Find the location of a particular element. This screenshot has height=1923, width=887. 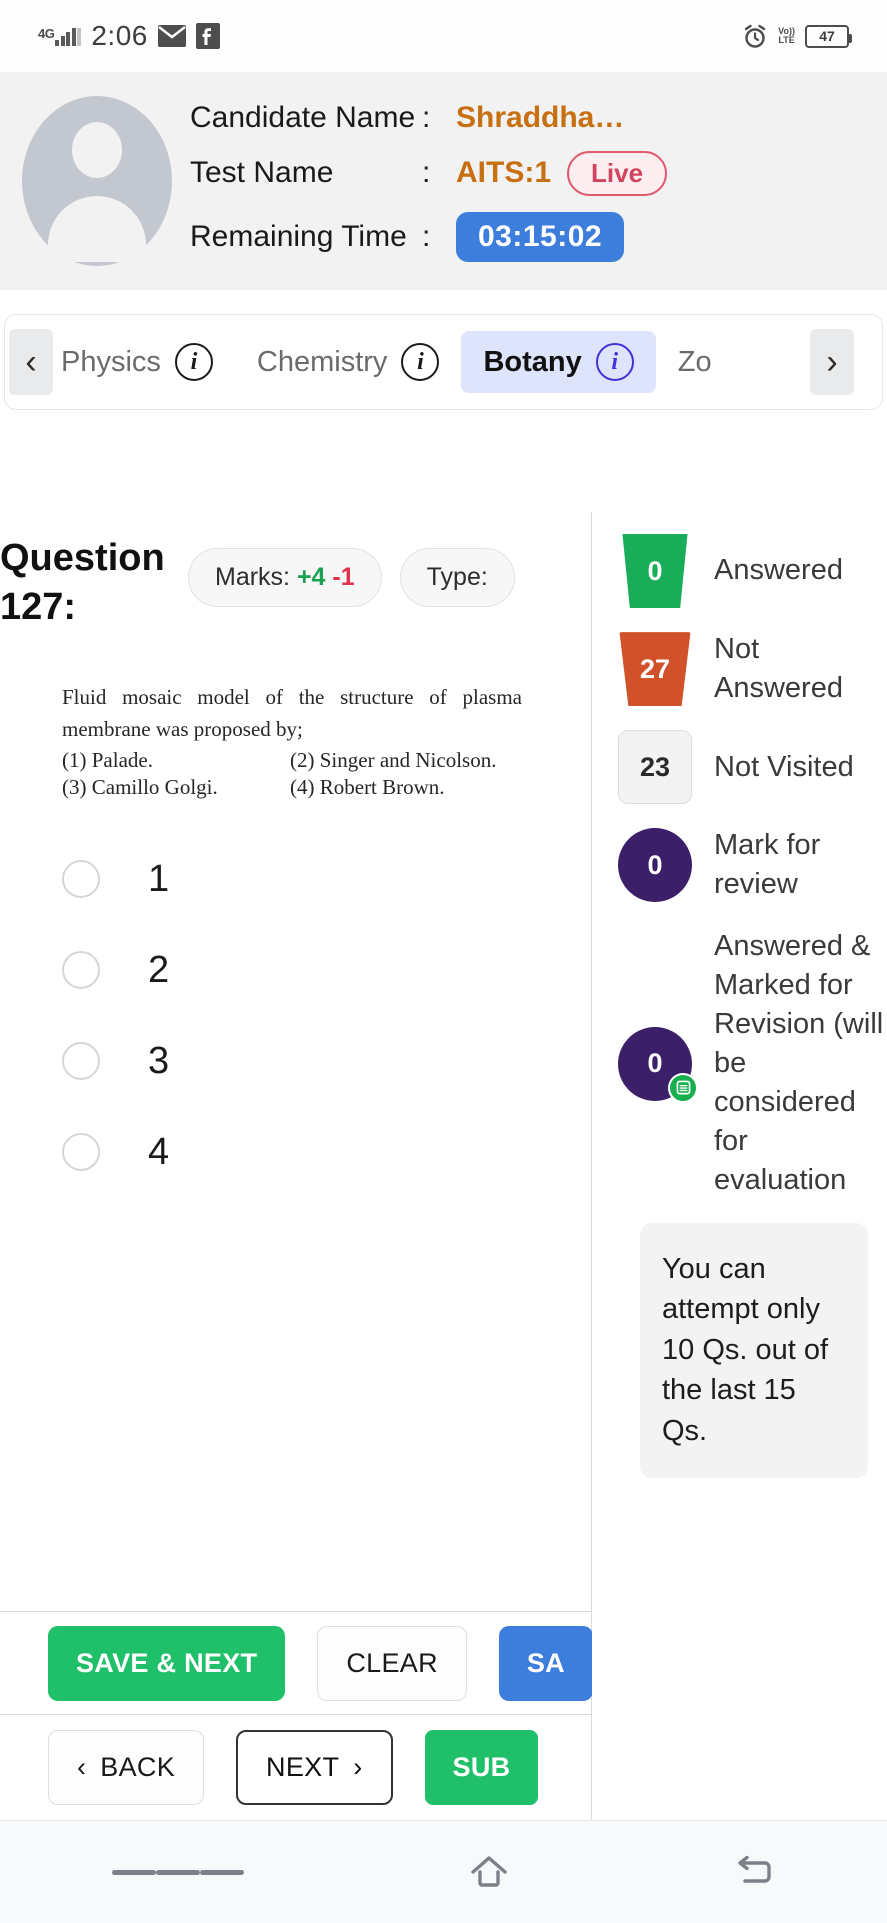

question-choice-4: (4) Robert Brown. is located at coordinates (367, 786).